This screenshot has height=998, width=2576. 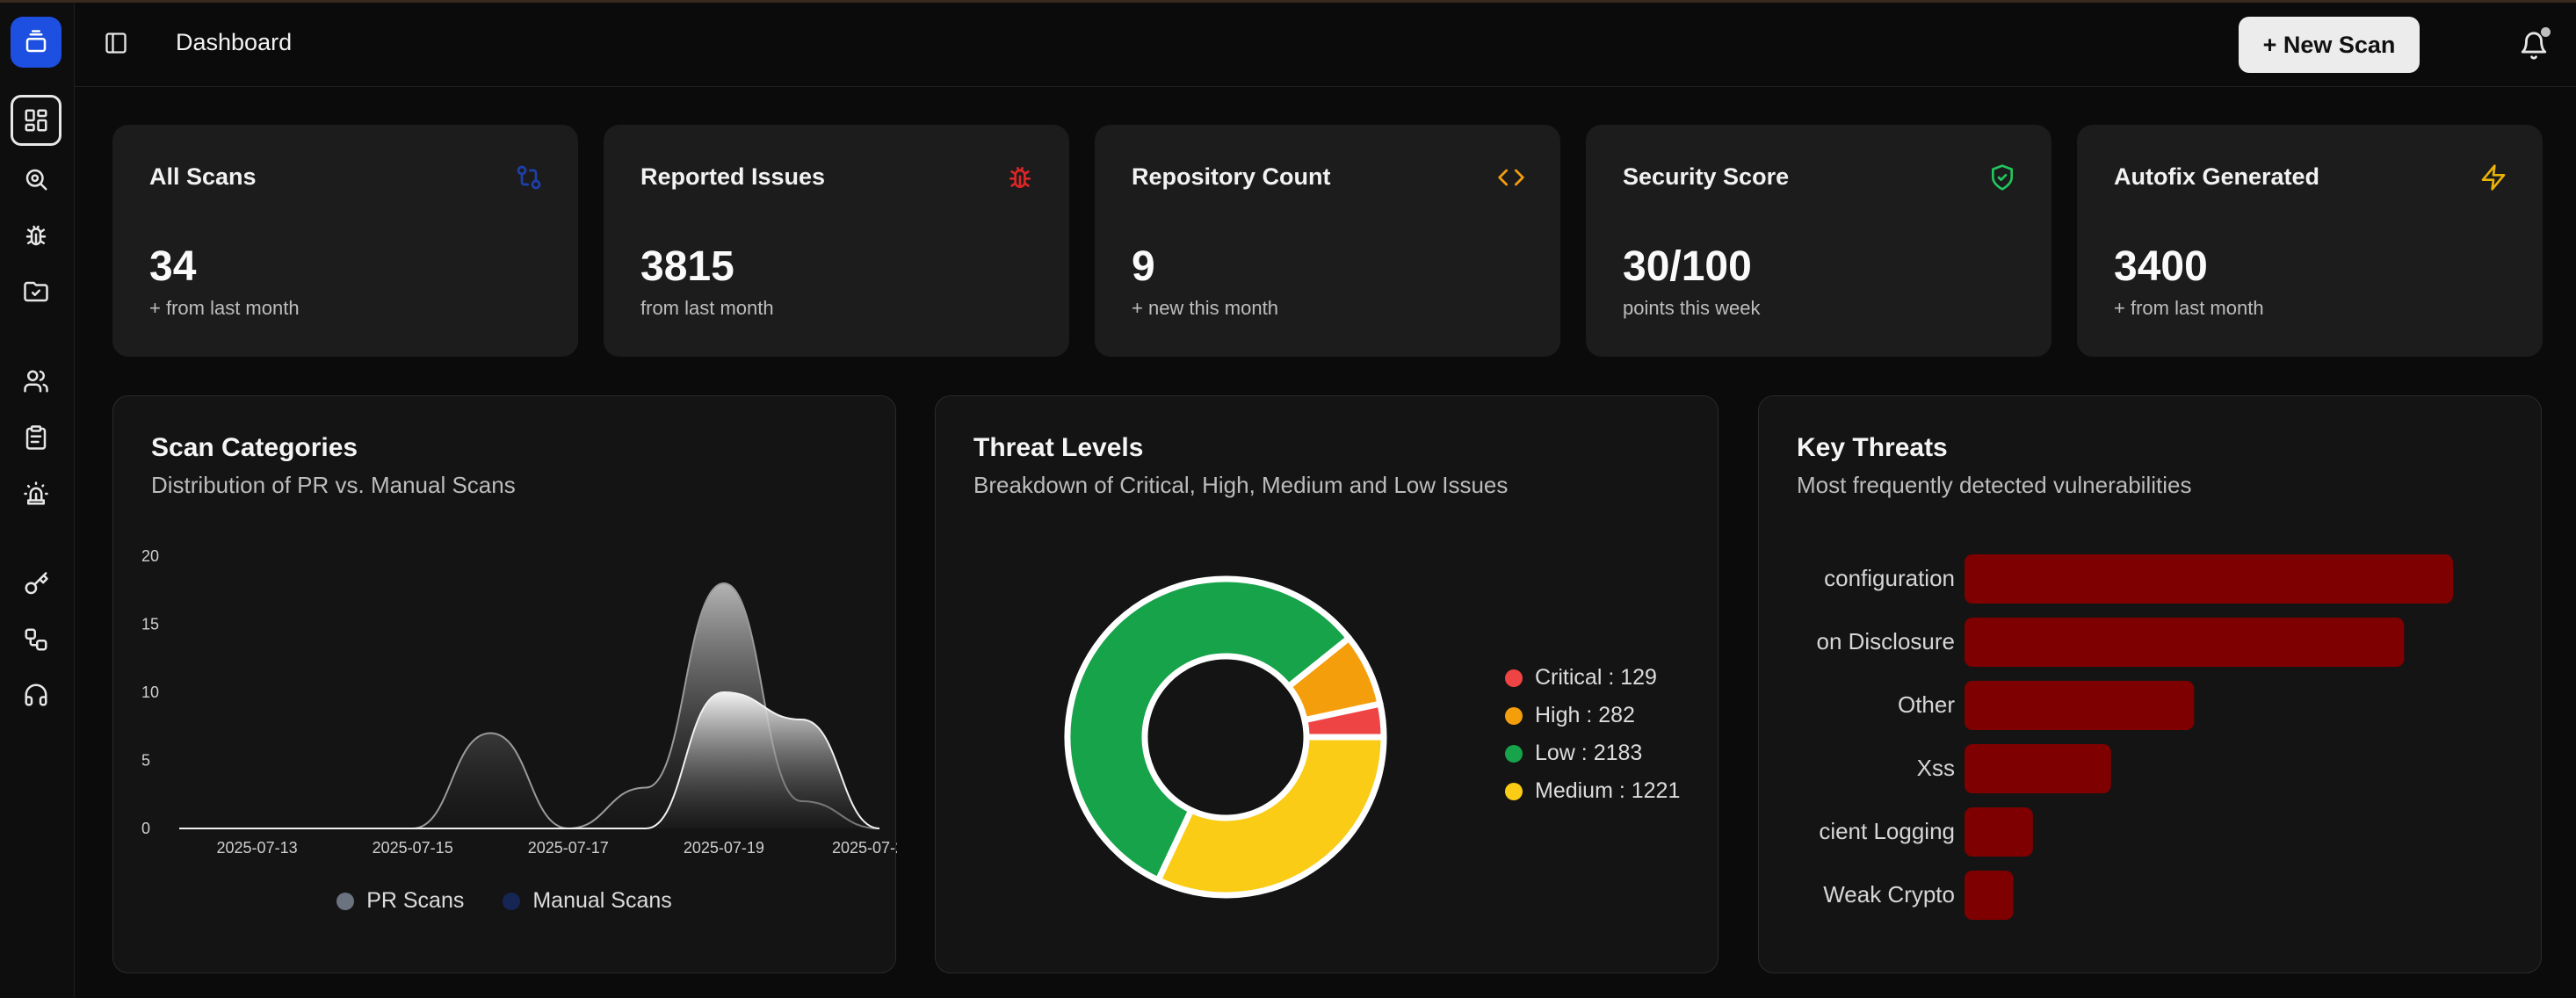 What do you see at coordinates (234, 42) in the screenshot?
I see `page-title: Dashboard` at bounding box center [234, 42].